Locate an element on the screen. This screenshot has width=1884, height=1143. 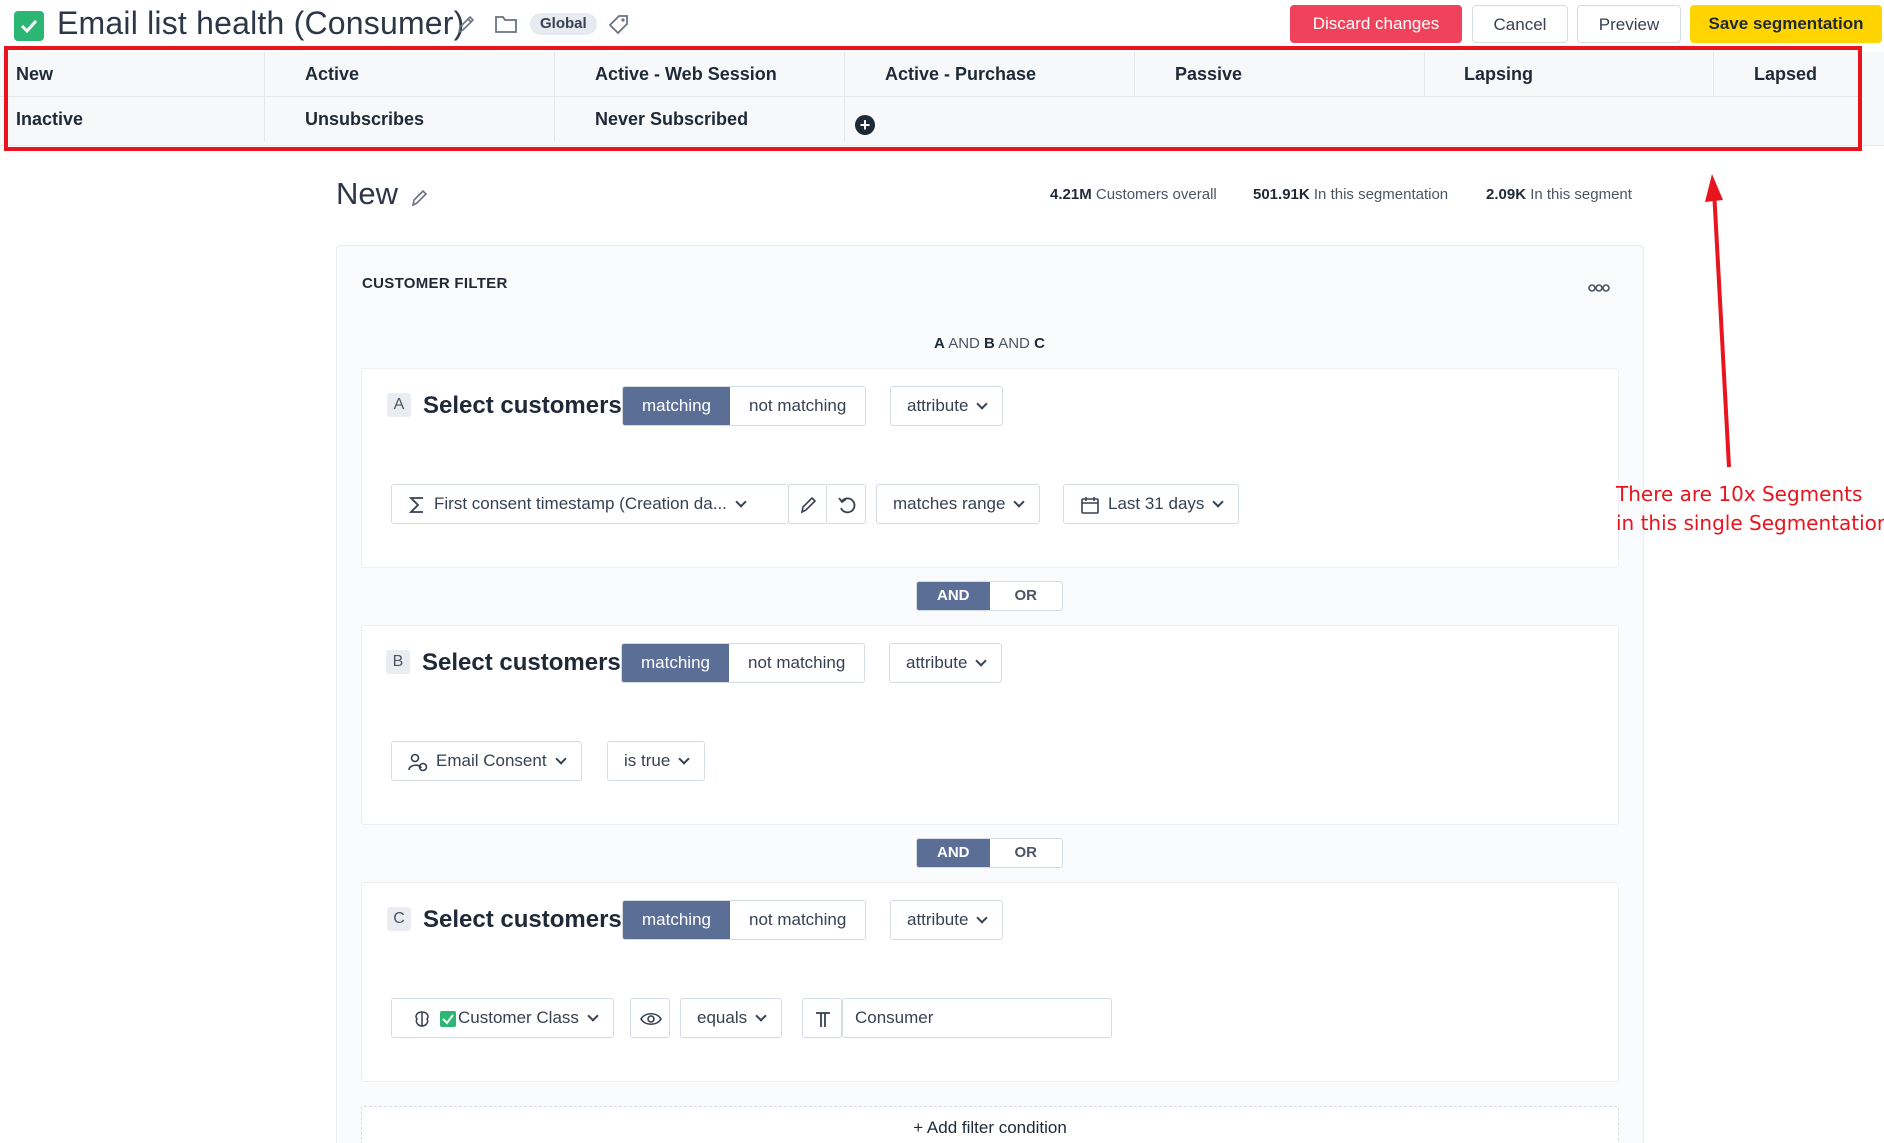
operator-dropdown: is true is located at coordinates (656, 761).